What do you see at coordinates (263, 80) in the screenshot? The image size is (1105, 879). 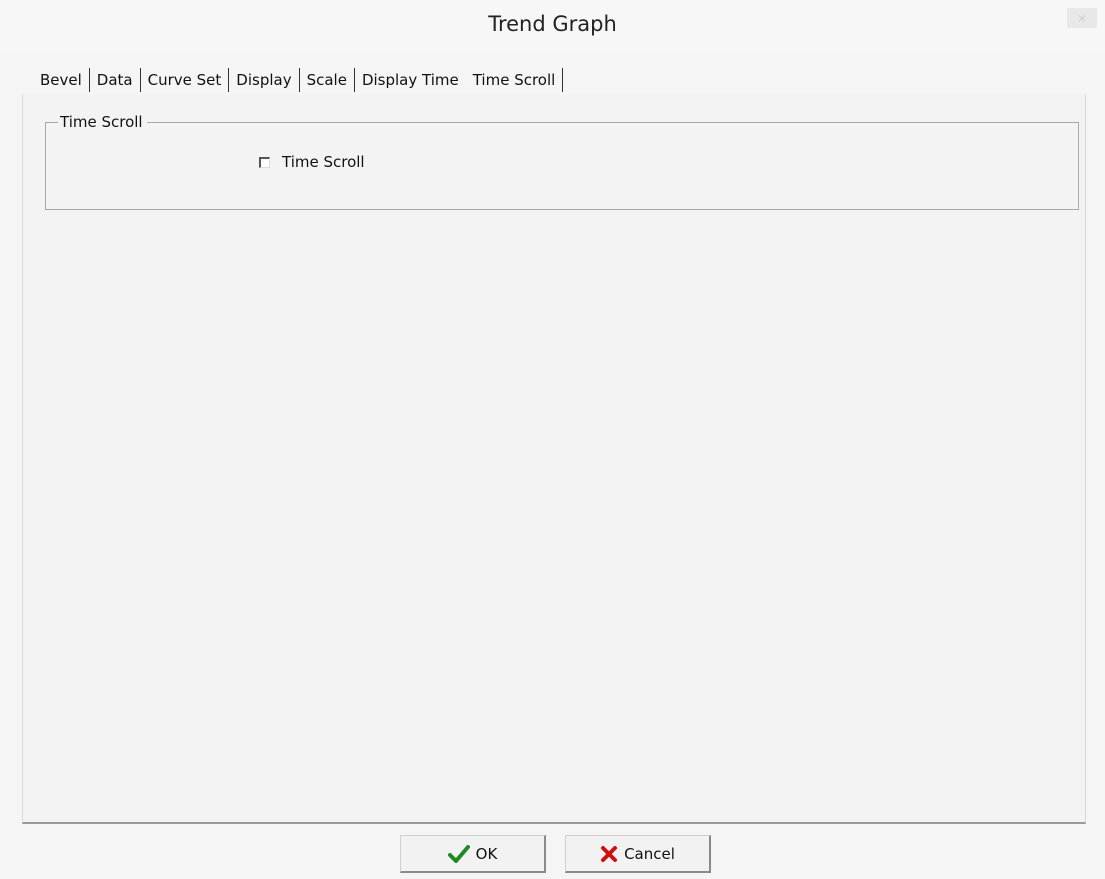 I see `tab-display: Display` at bounding box center [263, 80].